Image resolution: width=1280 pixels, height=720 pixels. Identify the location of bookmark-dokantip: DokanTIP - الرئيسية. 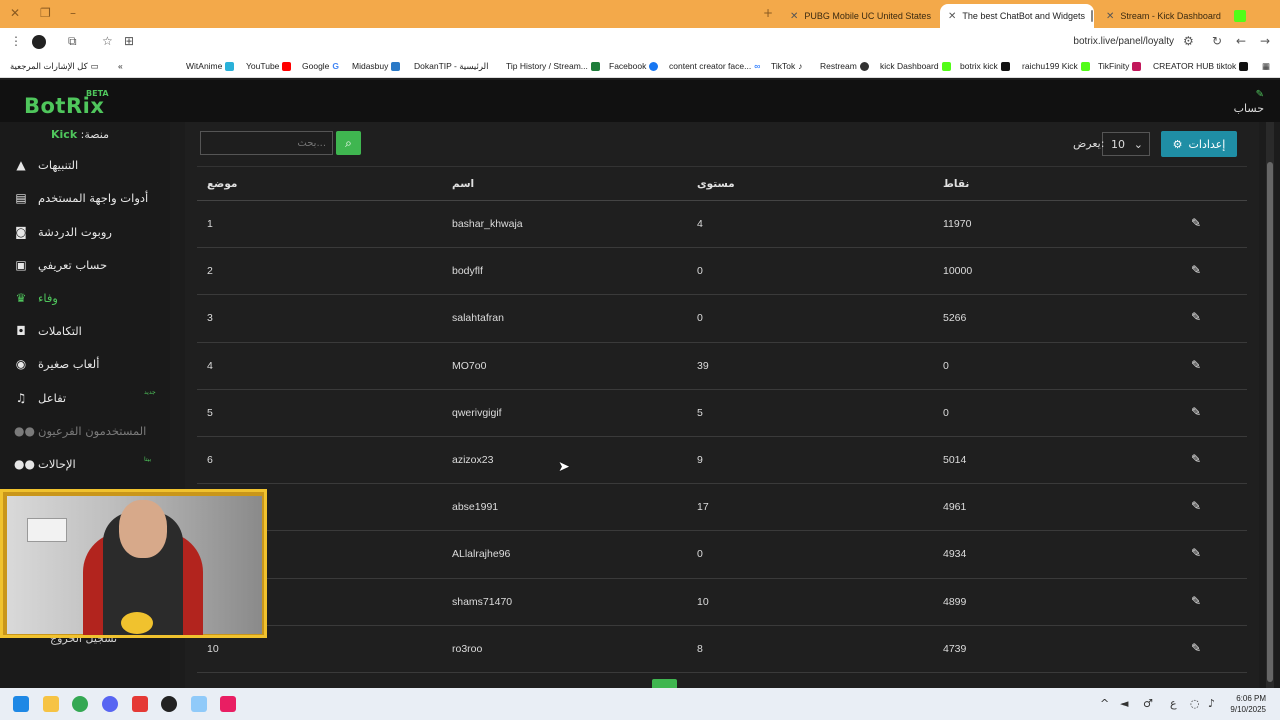
(451, 66).